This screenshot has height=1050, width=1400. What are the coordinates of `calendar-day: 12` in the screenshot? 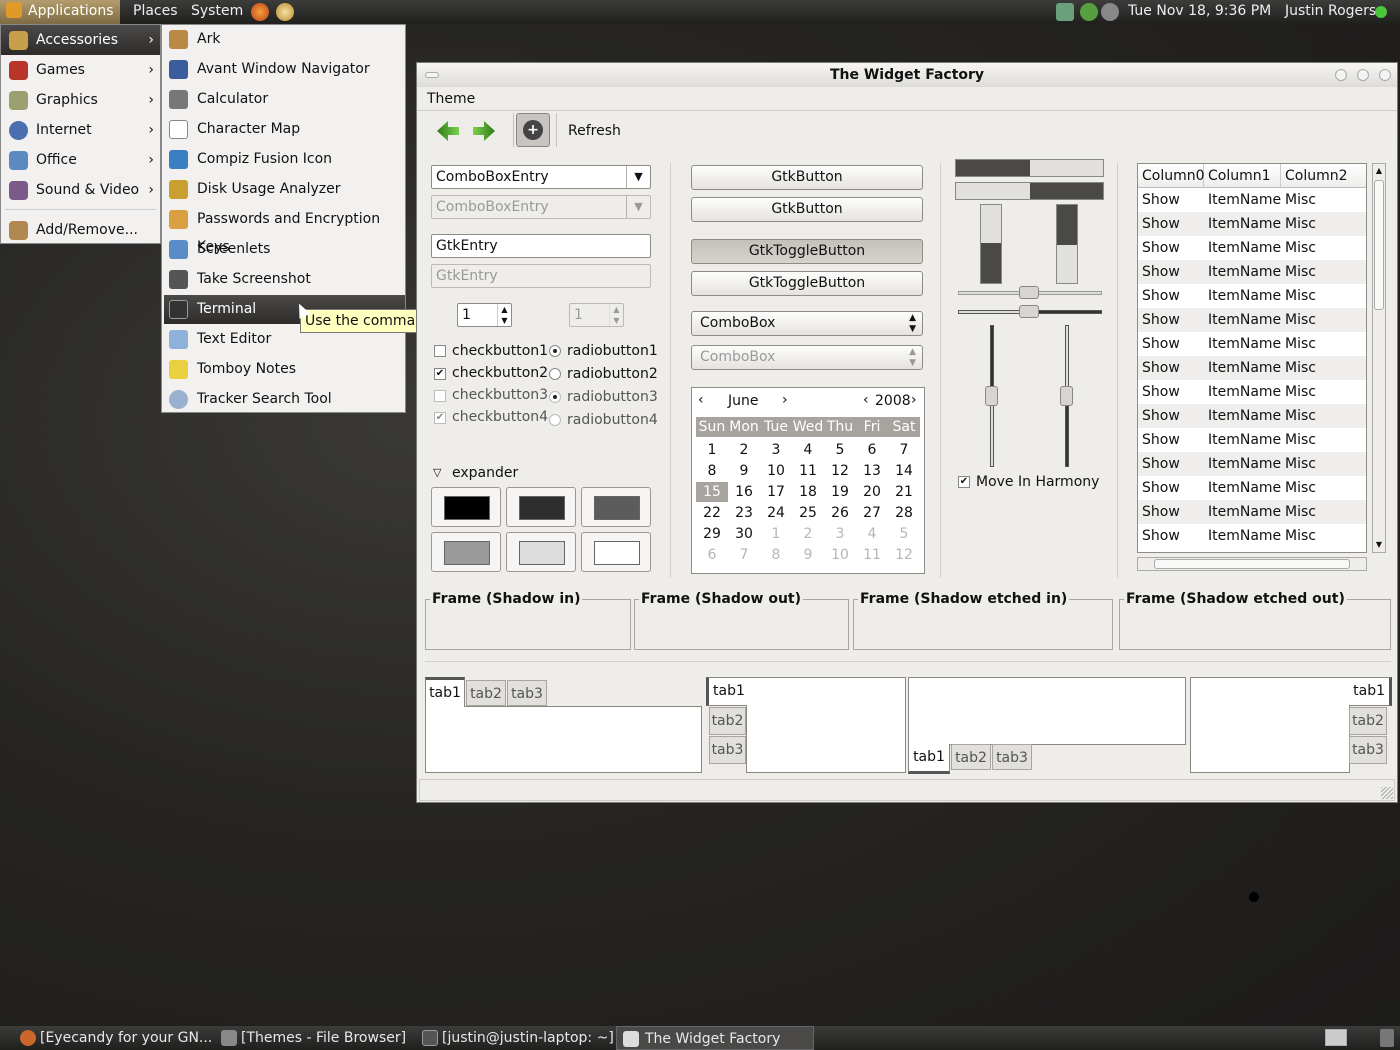 It's located at (904, 555).